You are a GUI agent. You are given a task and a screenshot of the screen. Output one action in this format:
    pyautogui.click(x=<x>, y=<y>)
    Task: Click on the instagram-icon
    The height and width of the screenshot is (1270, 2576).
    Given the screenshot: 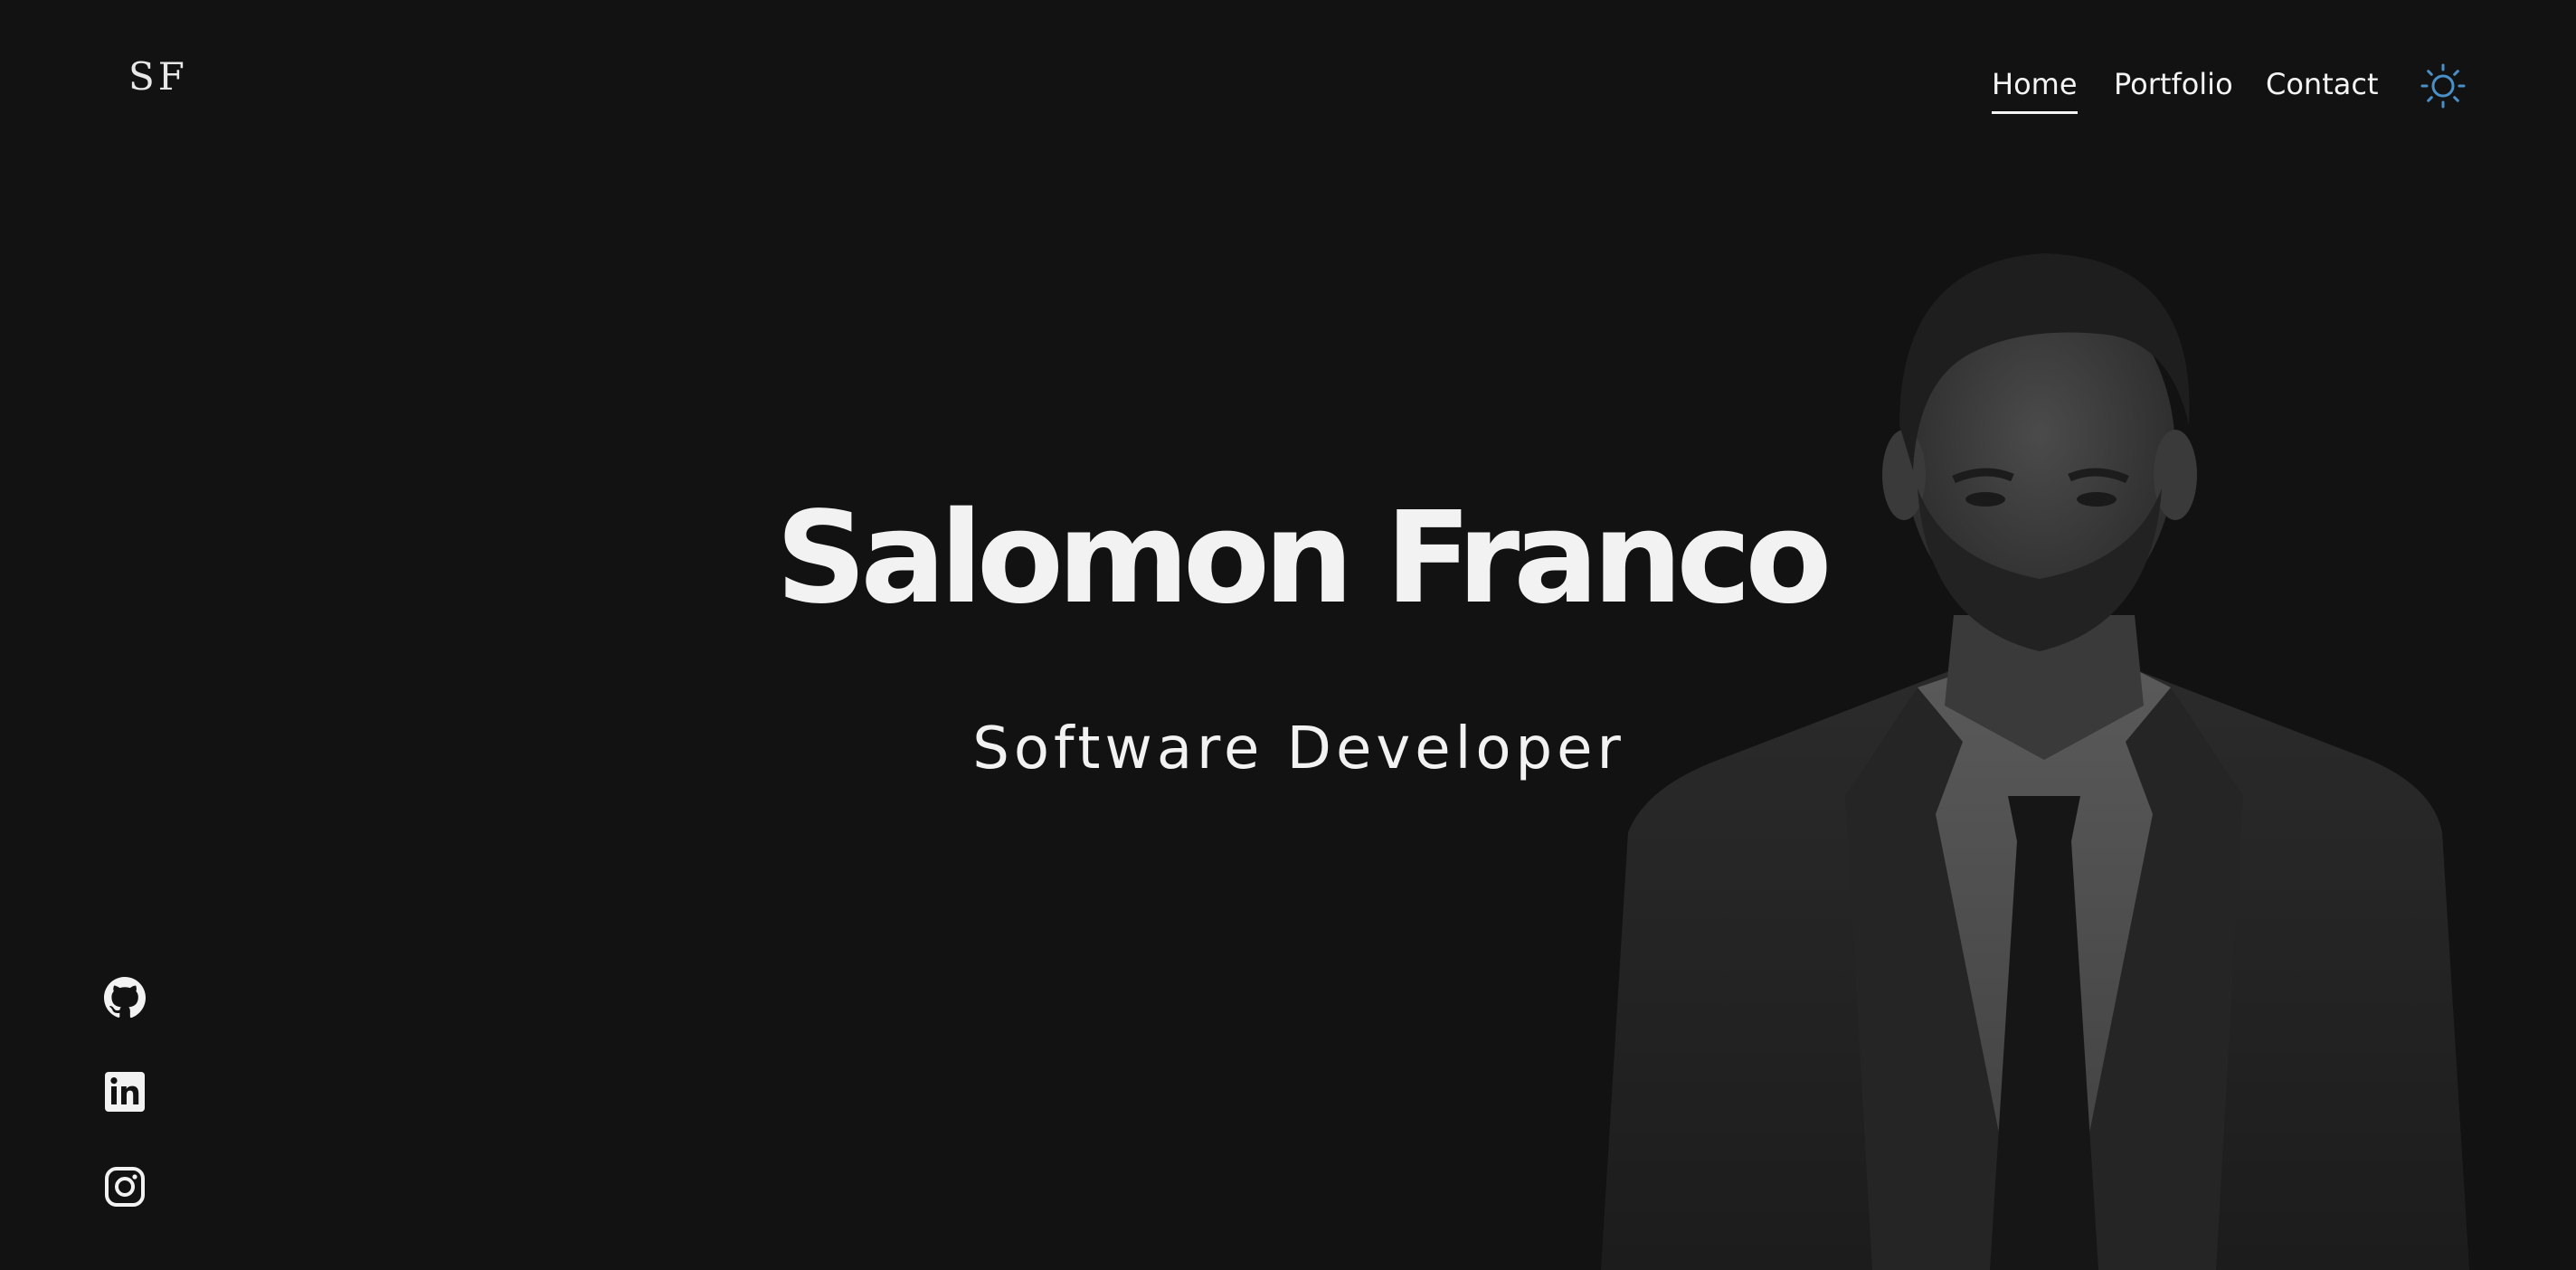 What is the action you would take?
    pyautogui.click(x=125, y=1187)
    